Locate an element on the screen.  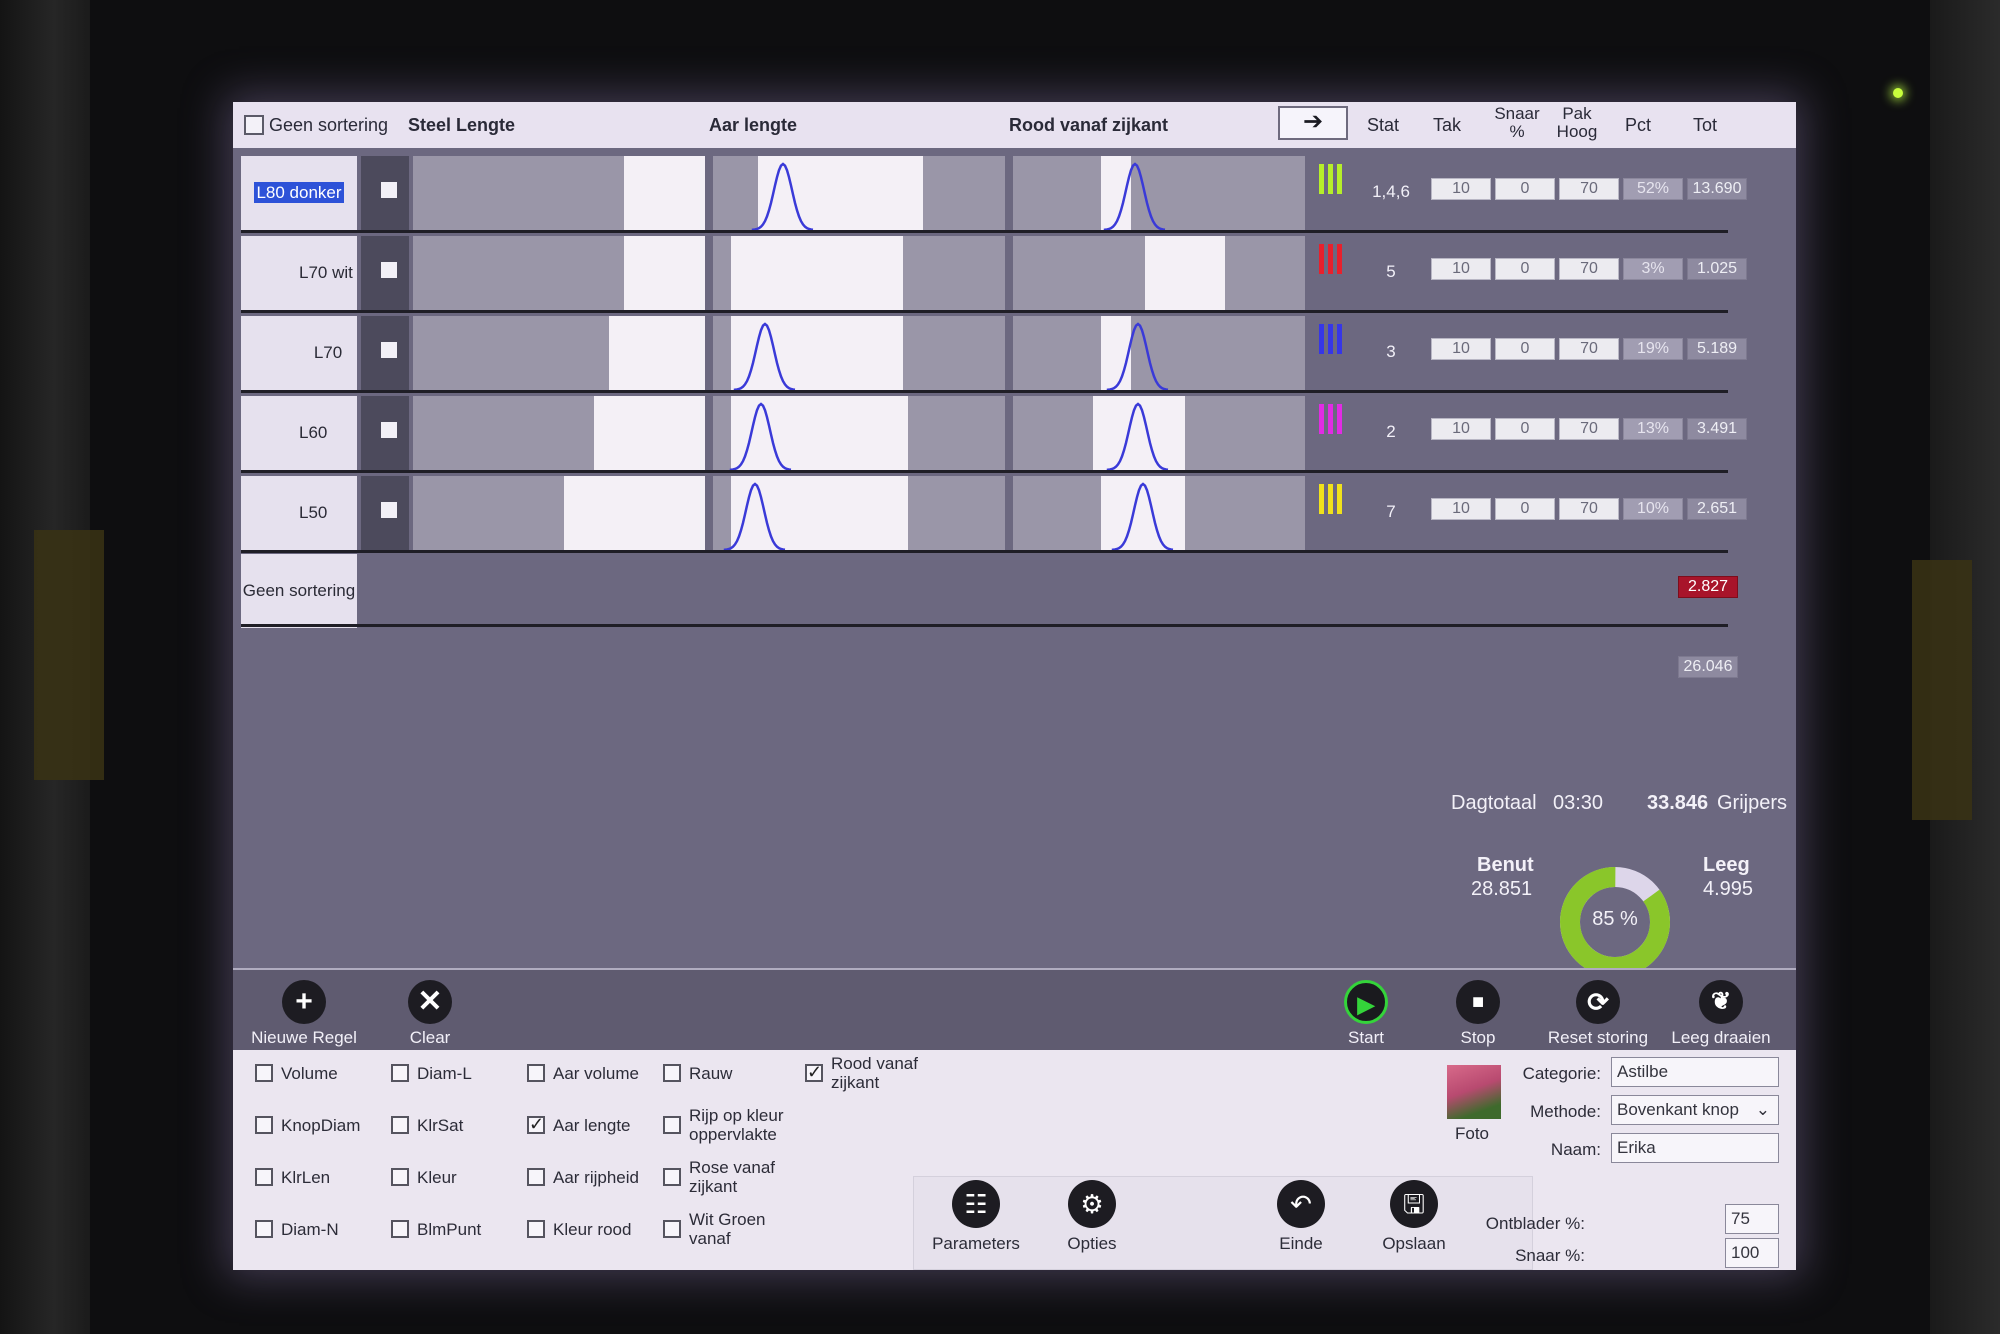
pct-value: 13% is located at coordinates (1653, 429).